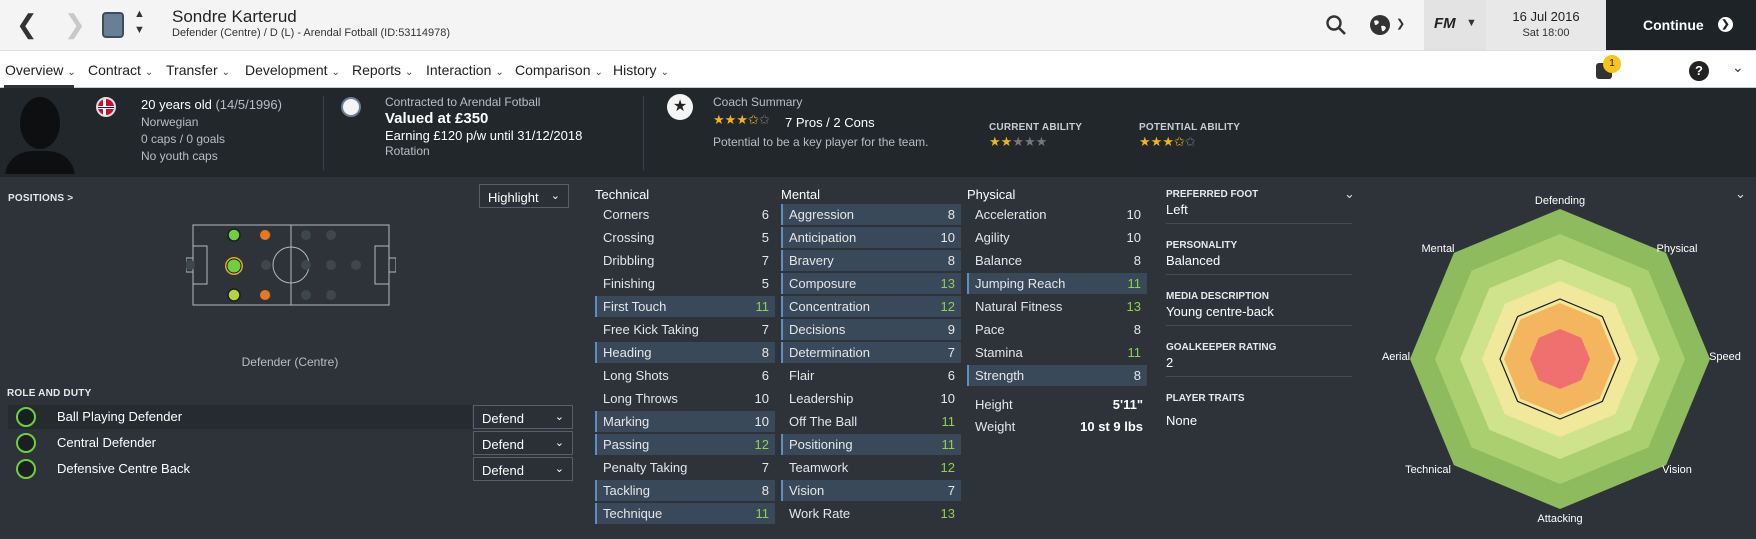 This screenshot has width=1756, height=539. Describe the element at coordinates (823, 237) in the screenshot. I see `attribute-name: Anticipation` at that location.